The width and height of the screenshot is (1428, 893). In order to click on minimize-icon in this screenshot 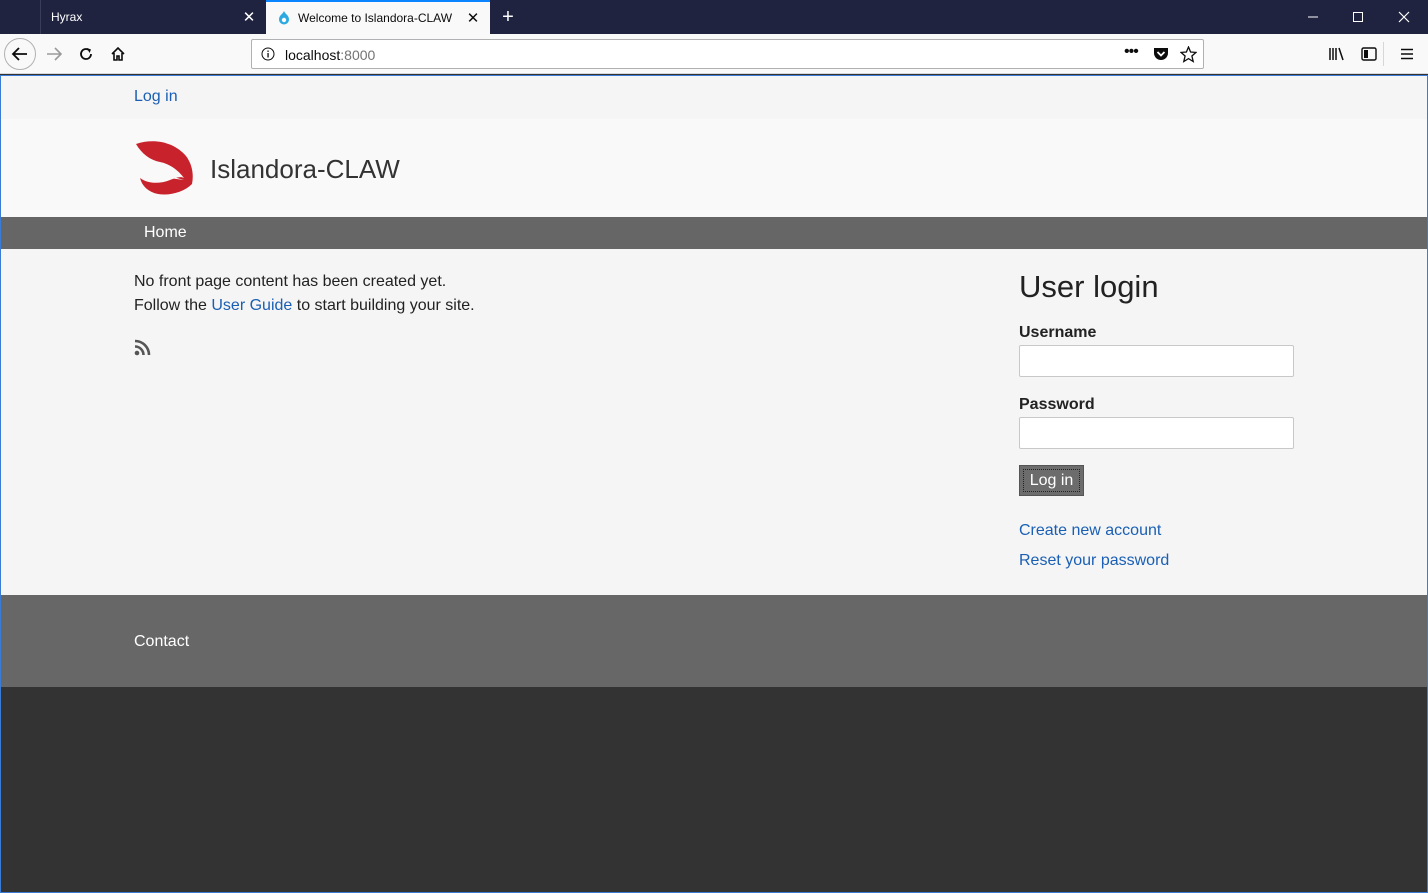, I will do `click(1313, 17)`.